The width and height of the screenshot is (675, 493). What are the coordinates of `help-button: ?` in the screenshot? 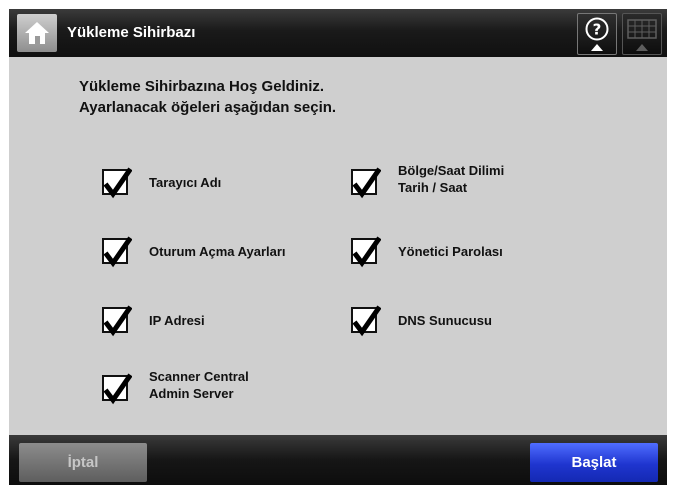 It's located at (597, 34).